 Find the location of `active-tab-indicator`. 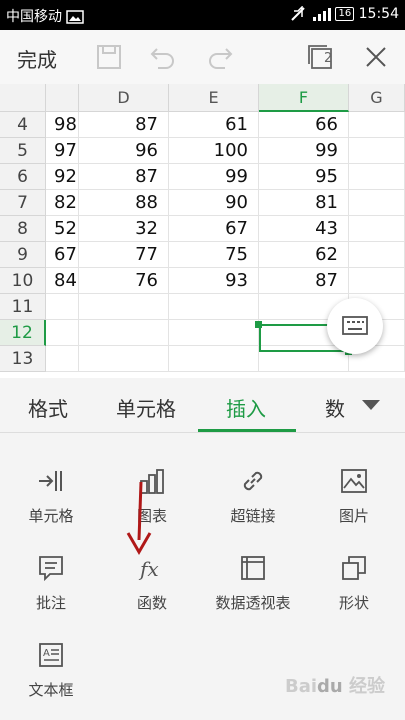

active-tab-indicator is located at coordinates (247, 430).